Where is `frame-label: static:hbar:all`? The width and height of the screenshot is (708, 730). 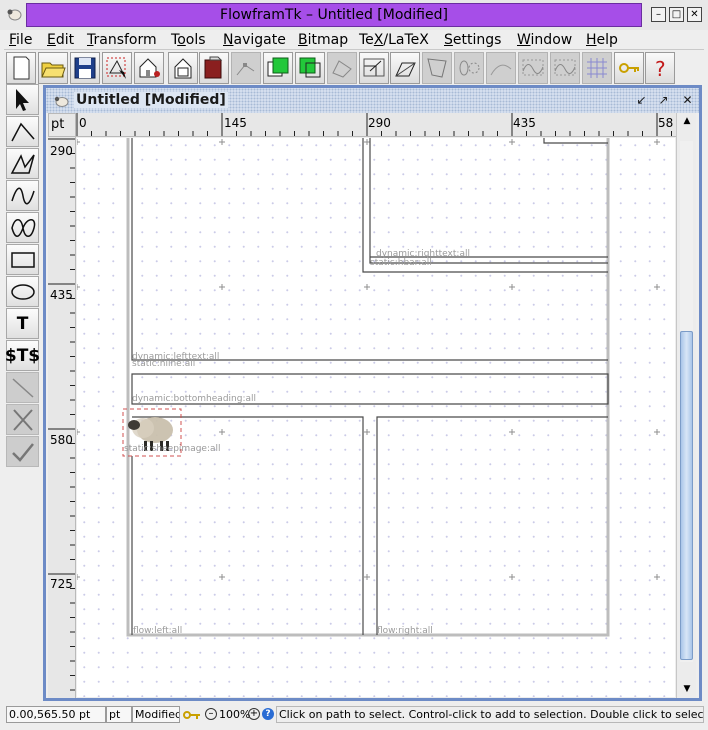 frame-label: static:hbar:all is located at coordinates (401, 263).